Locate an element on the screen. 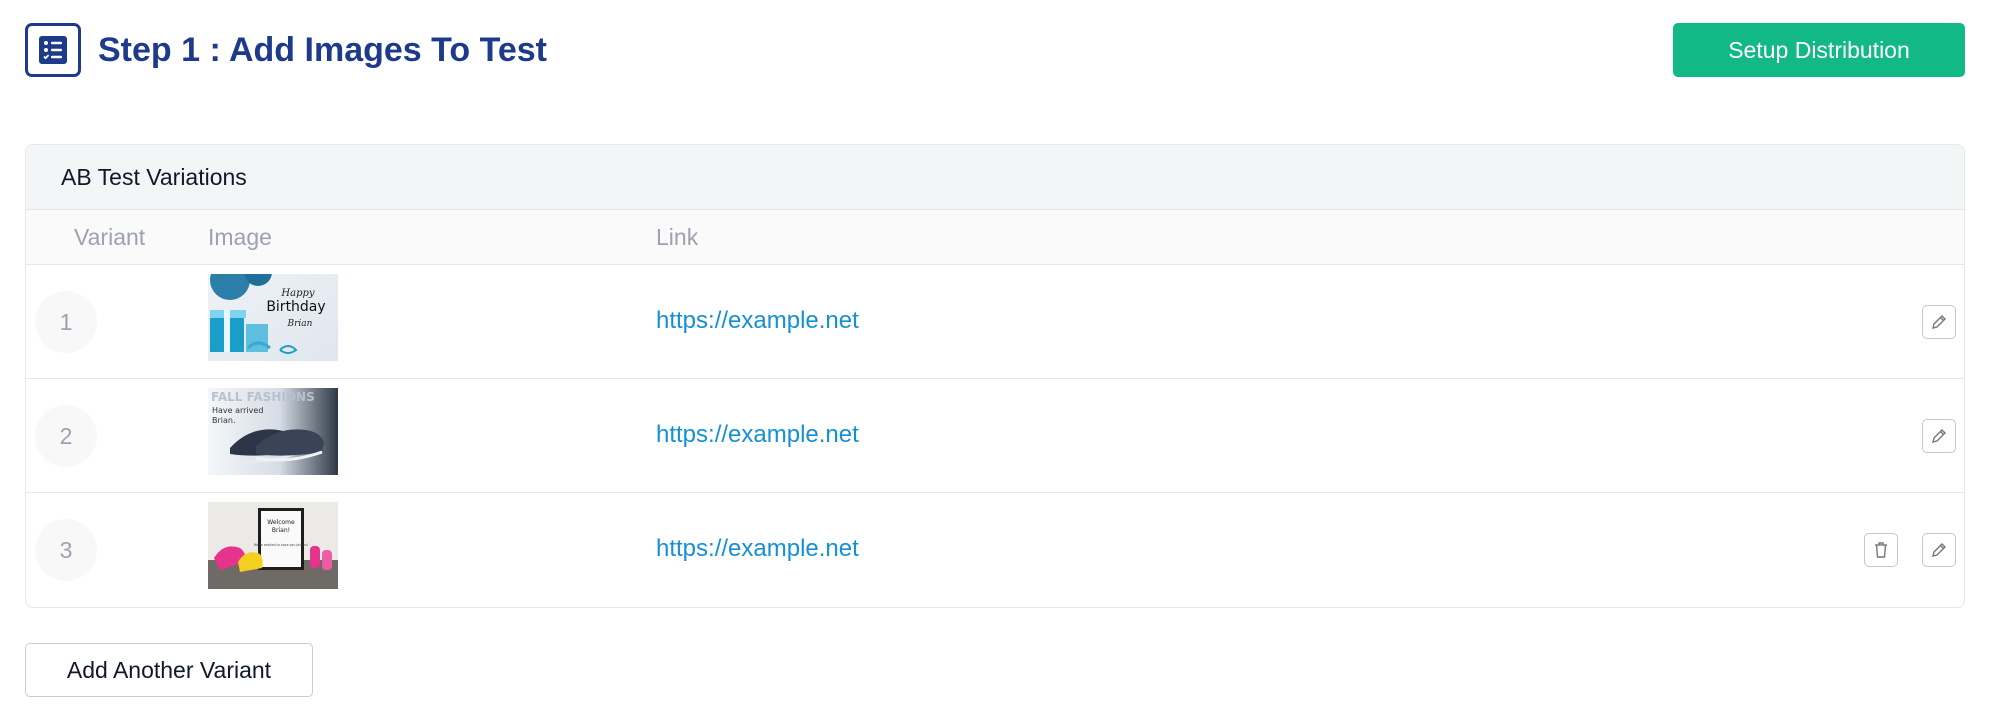 The width and height of the screenshot is (1990, 715). column-header-link: Link is located at coordinates (677, 237).